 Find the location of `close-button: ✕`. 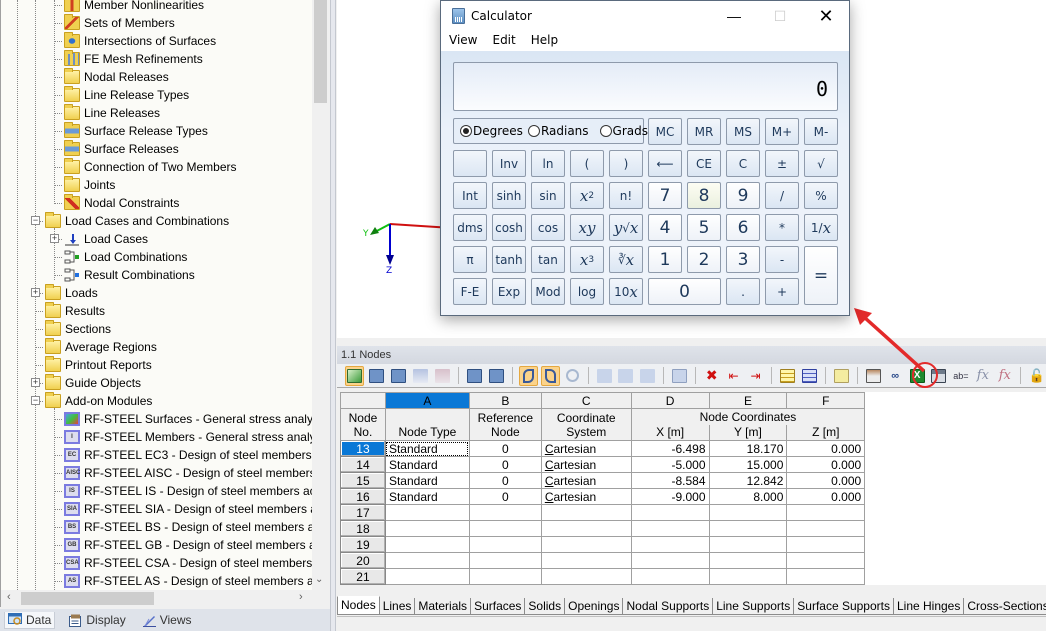

close-button: ✕ is located at coordinates (826, 16).